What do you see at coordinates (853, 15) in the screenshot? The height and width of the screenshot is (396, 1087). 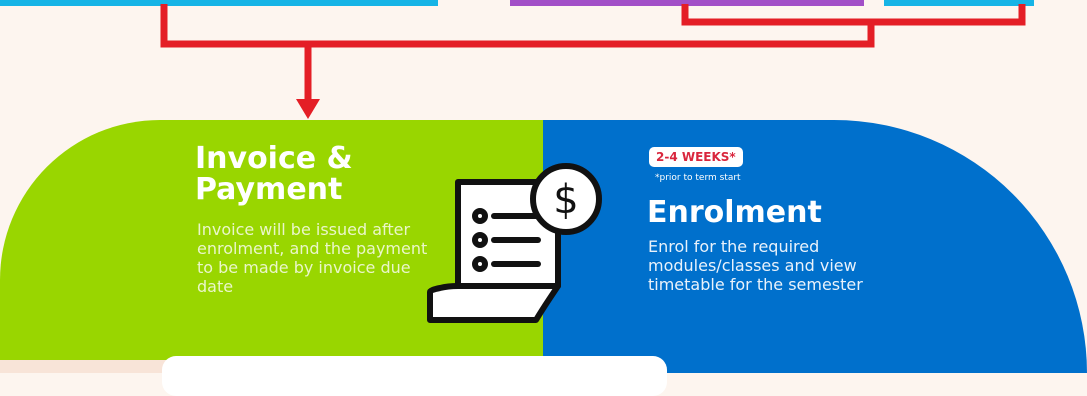 I see `connector-right` at bounding box center [853, 15].